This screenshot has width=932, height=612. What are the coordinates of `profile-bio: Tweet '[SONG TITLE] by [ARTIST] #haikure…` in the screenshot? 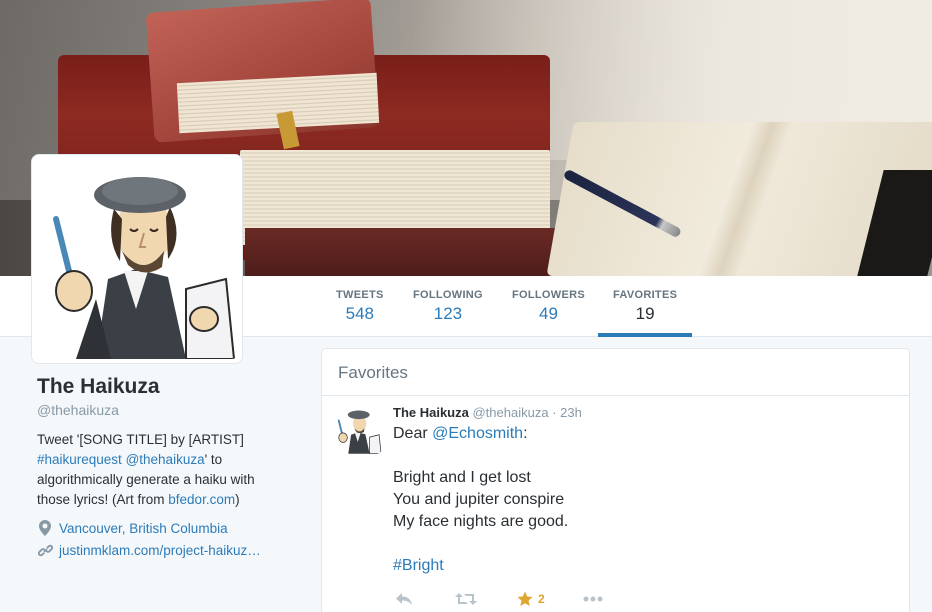 It's located at (157, 470).